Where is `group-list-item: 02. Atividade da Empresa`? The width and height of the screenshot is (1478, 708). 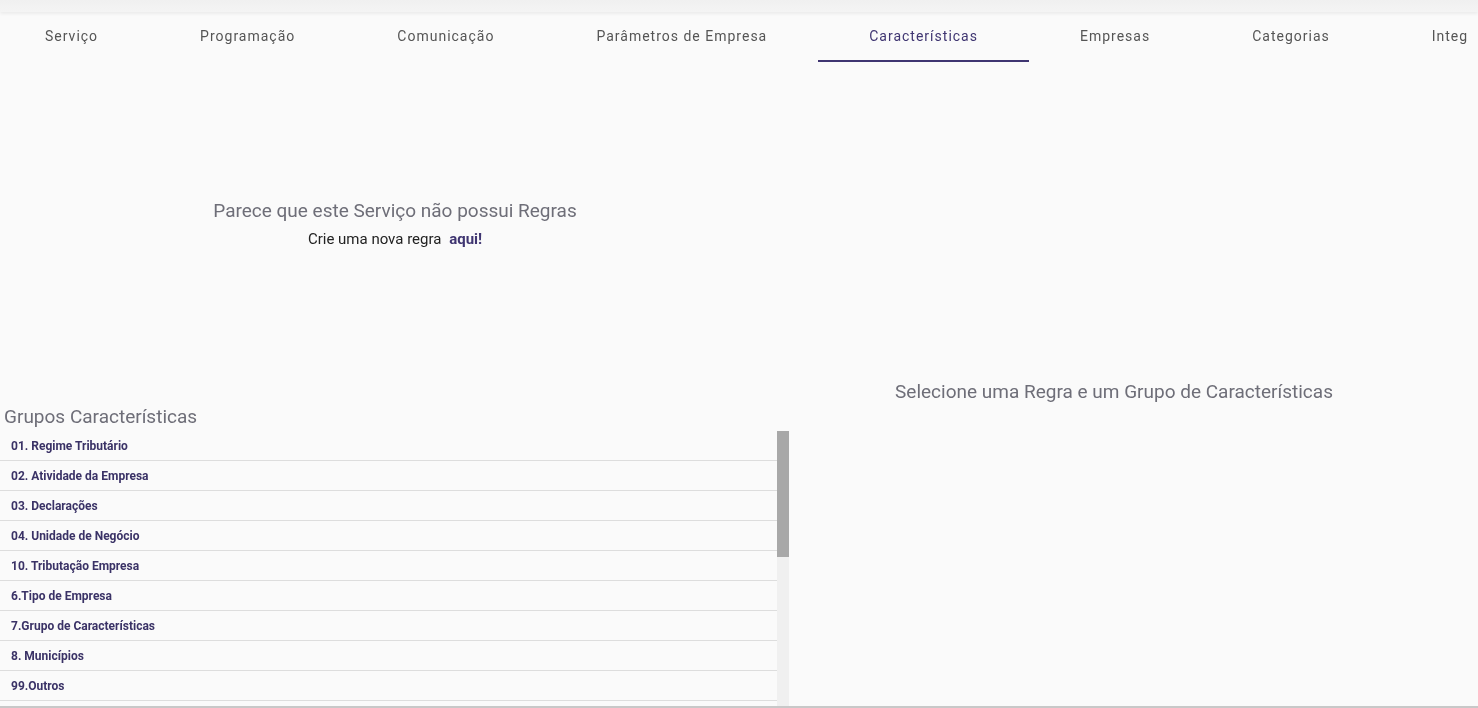 group-list-item: 02. Atividade da Empresa is located at coordinates (388, 476).